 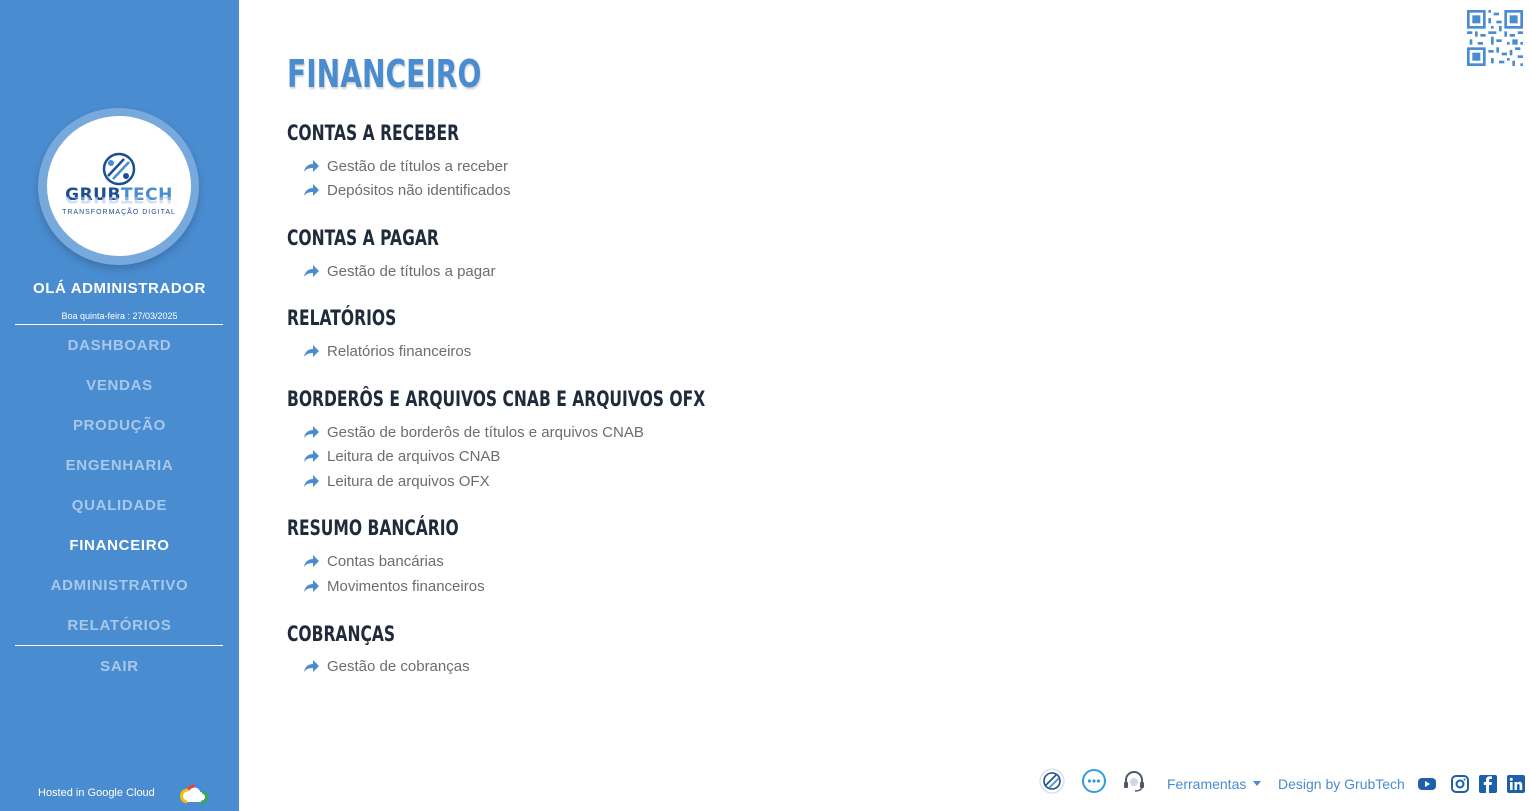 What do you see at coordinates (194, 794) in the screenshot?
I see `google-cloud-icon` at bounding box center [194, 794].